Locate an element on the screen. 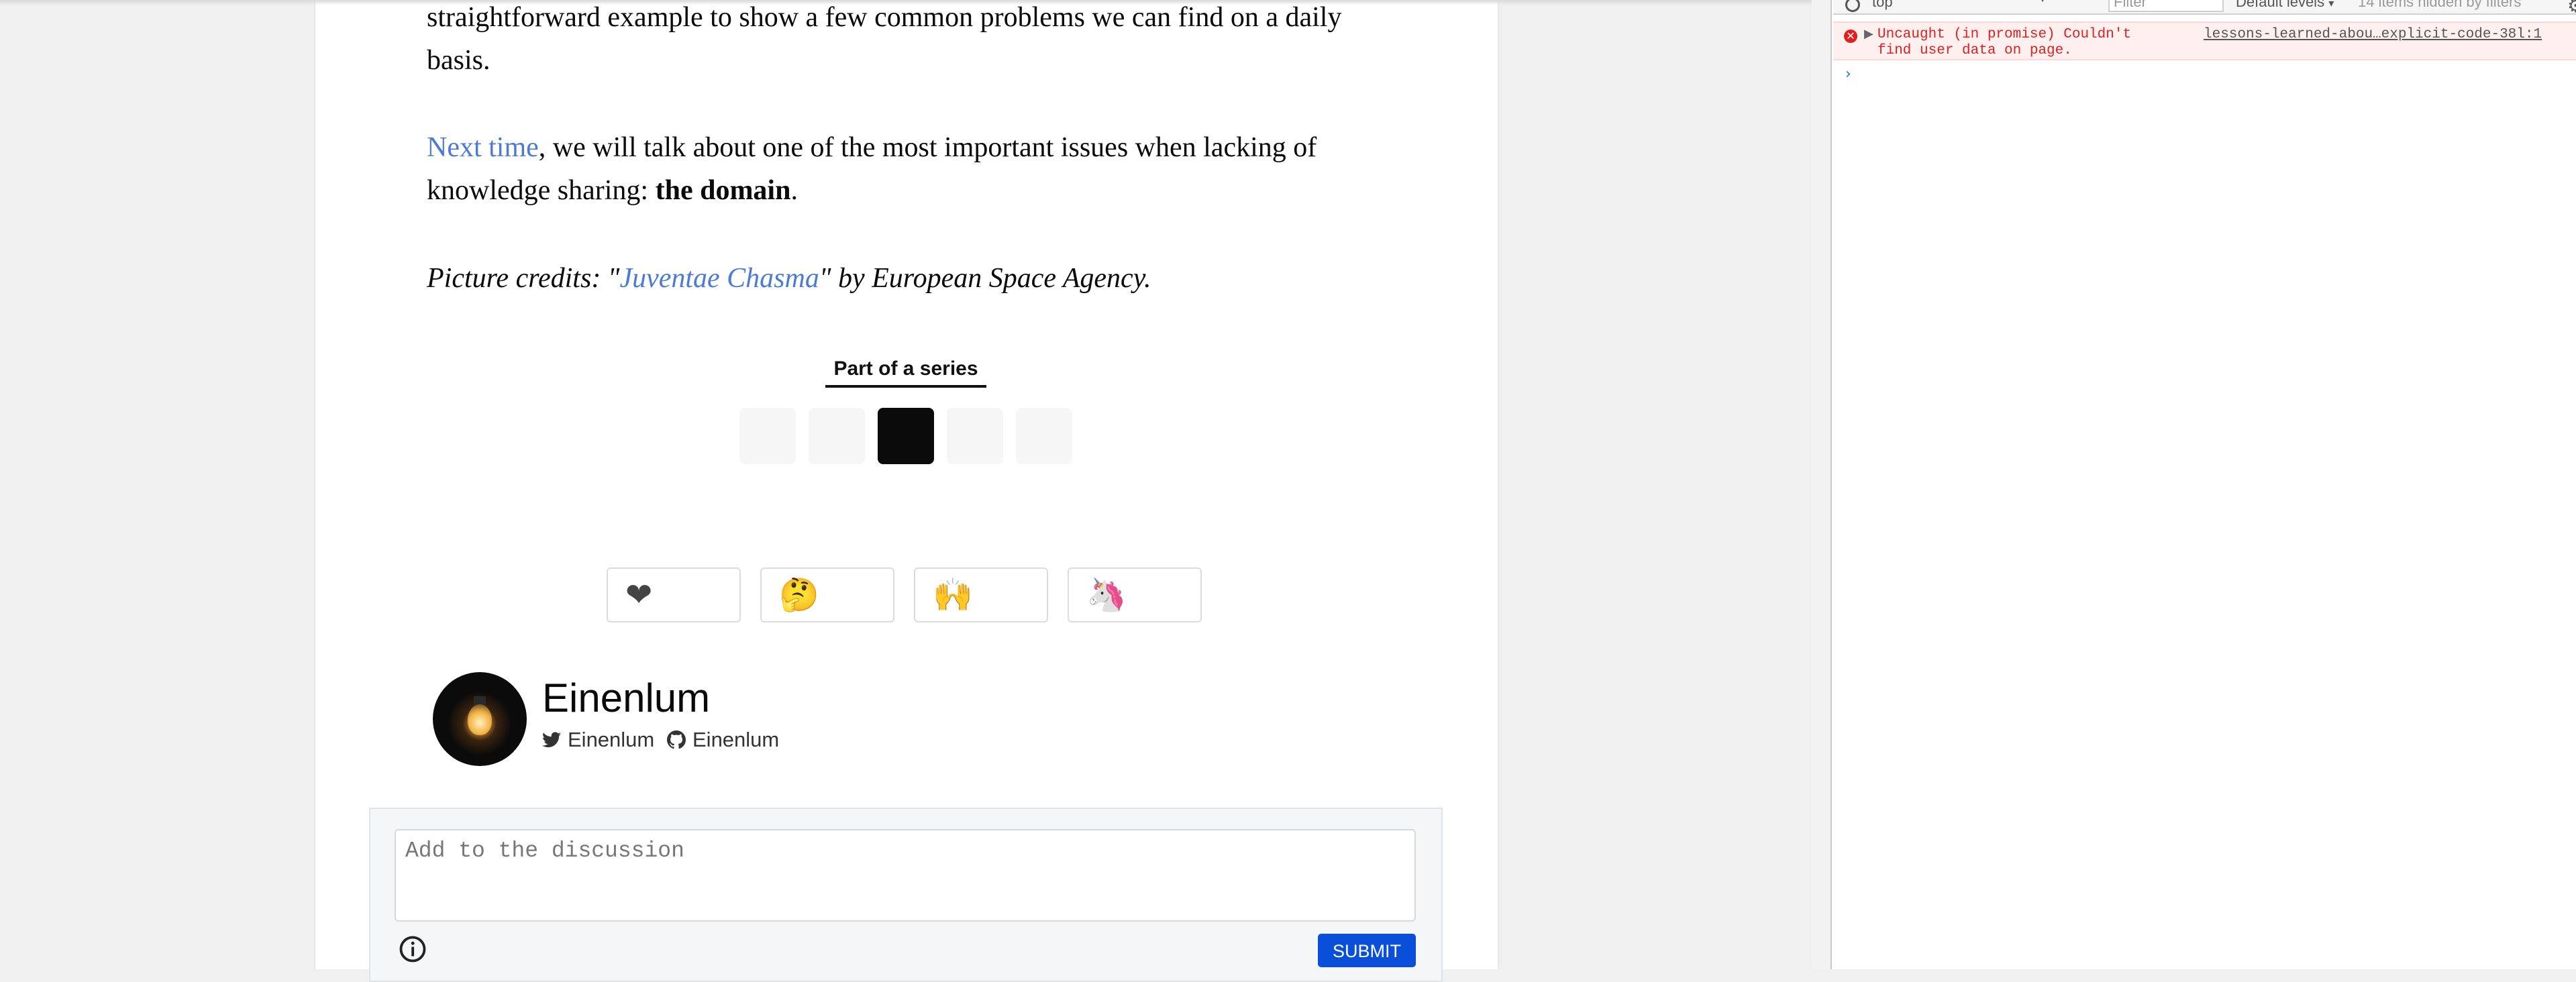  reaction-thinking-button: 🤔 is located at coordinates (827, 594).